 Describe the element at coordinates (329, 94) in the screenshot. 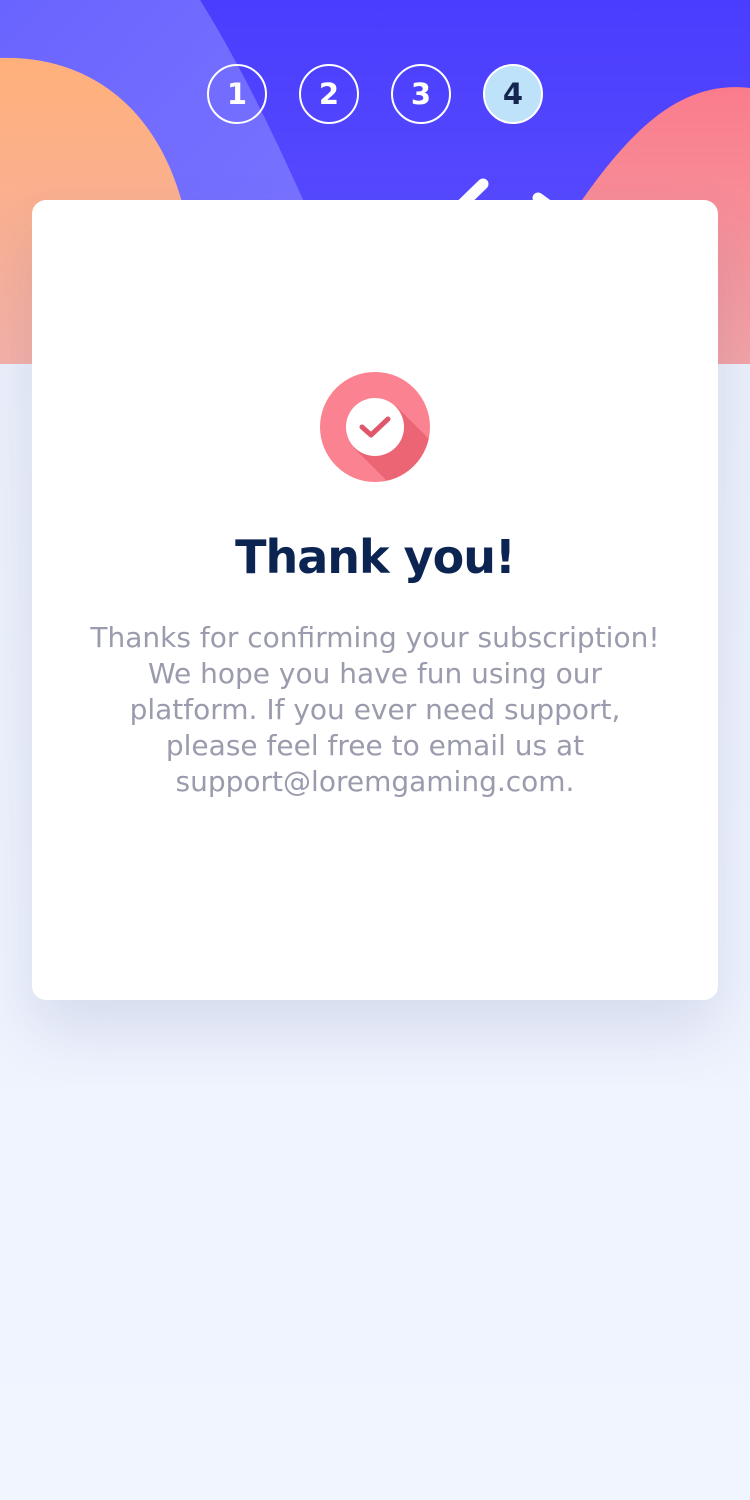

I see `step-2: 2` at that location.